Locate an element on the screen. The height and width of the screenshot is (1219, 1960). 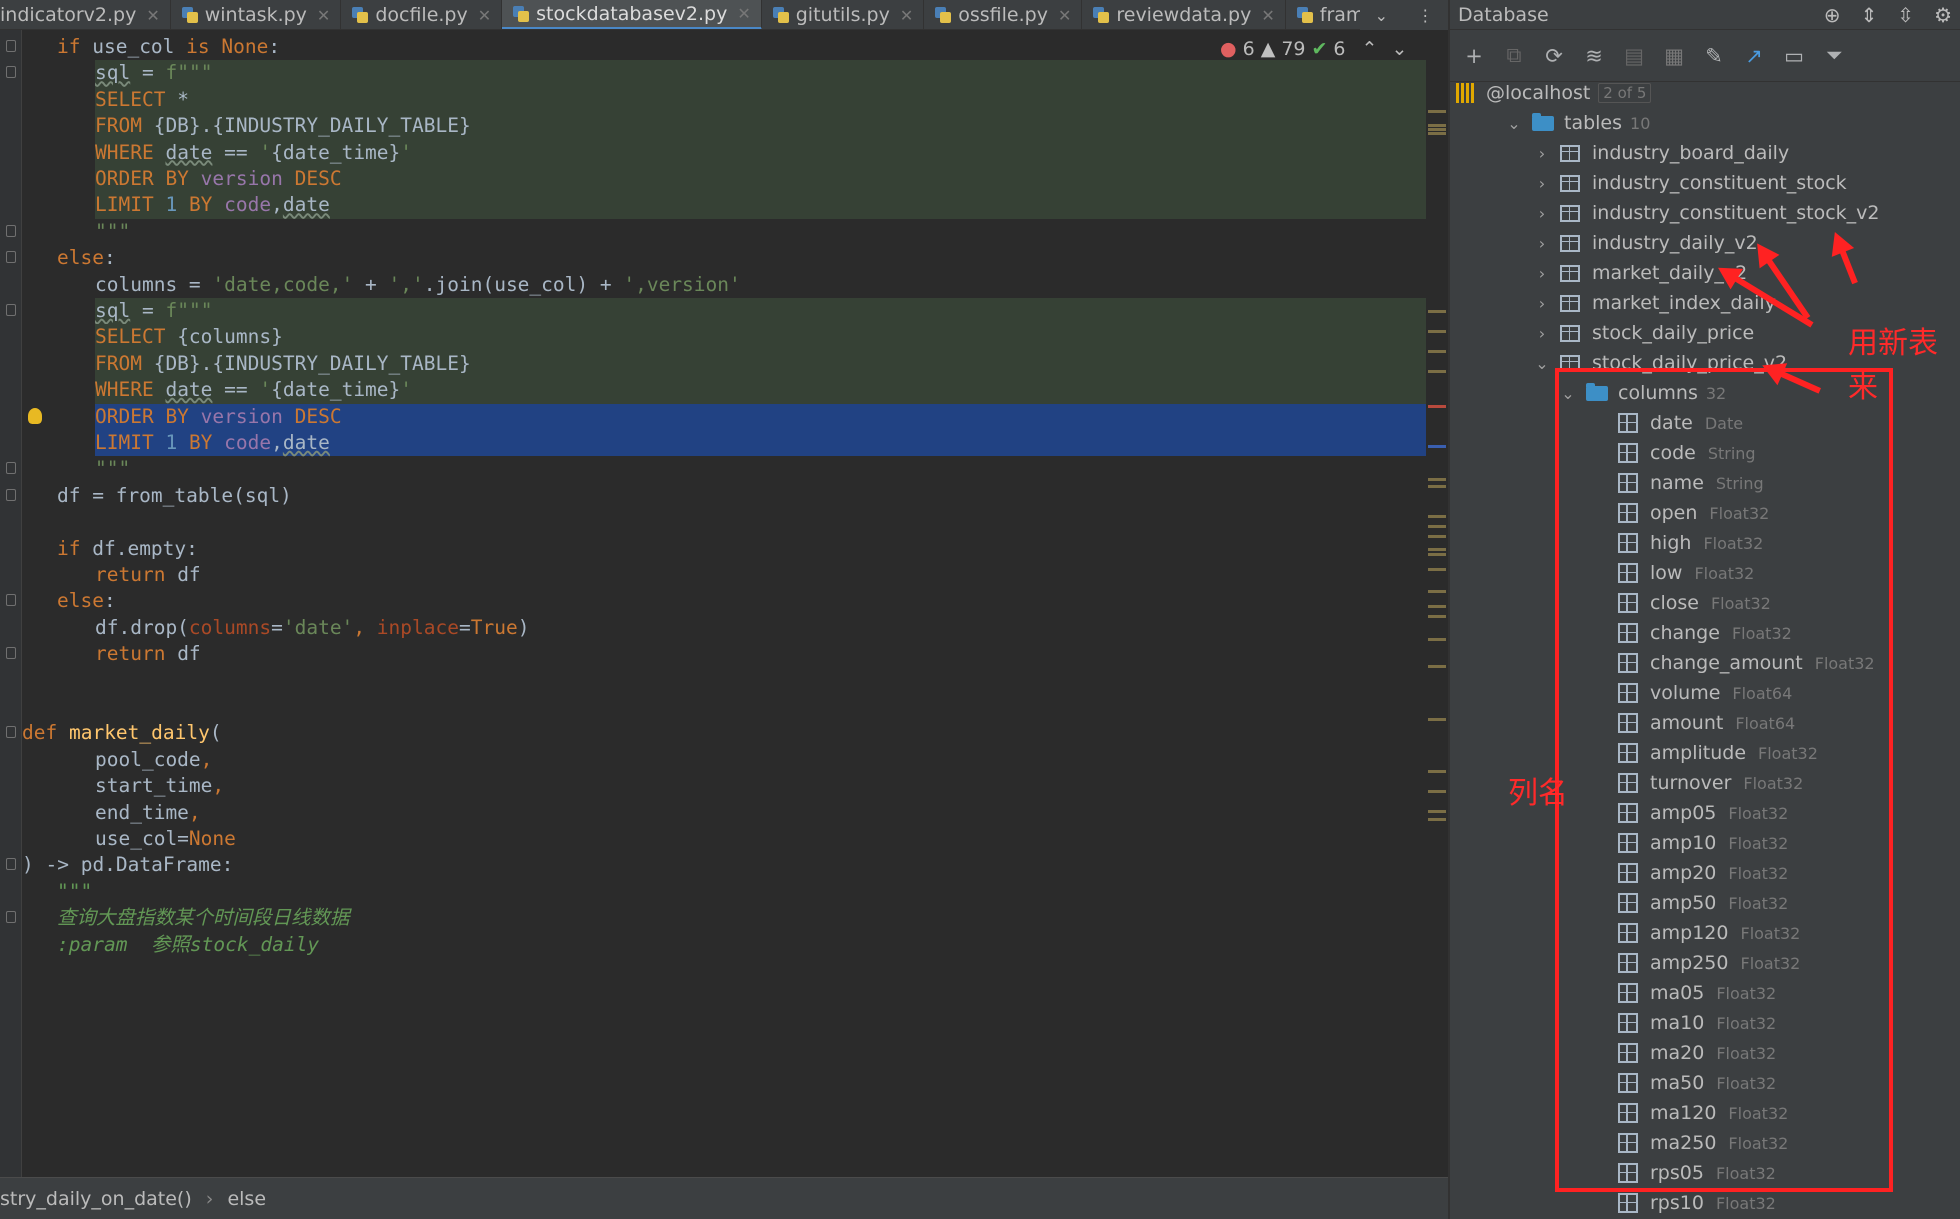
tab-list-chevron-icon: ⌄ is located at coordinates (1381, 15).